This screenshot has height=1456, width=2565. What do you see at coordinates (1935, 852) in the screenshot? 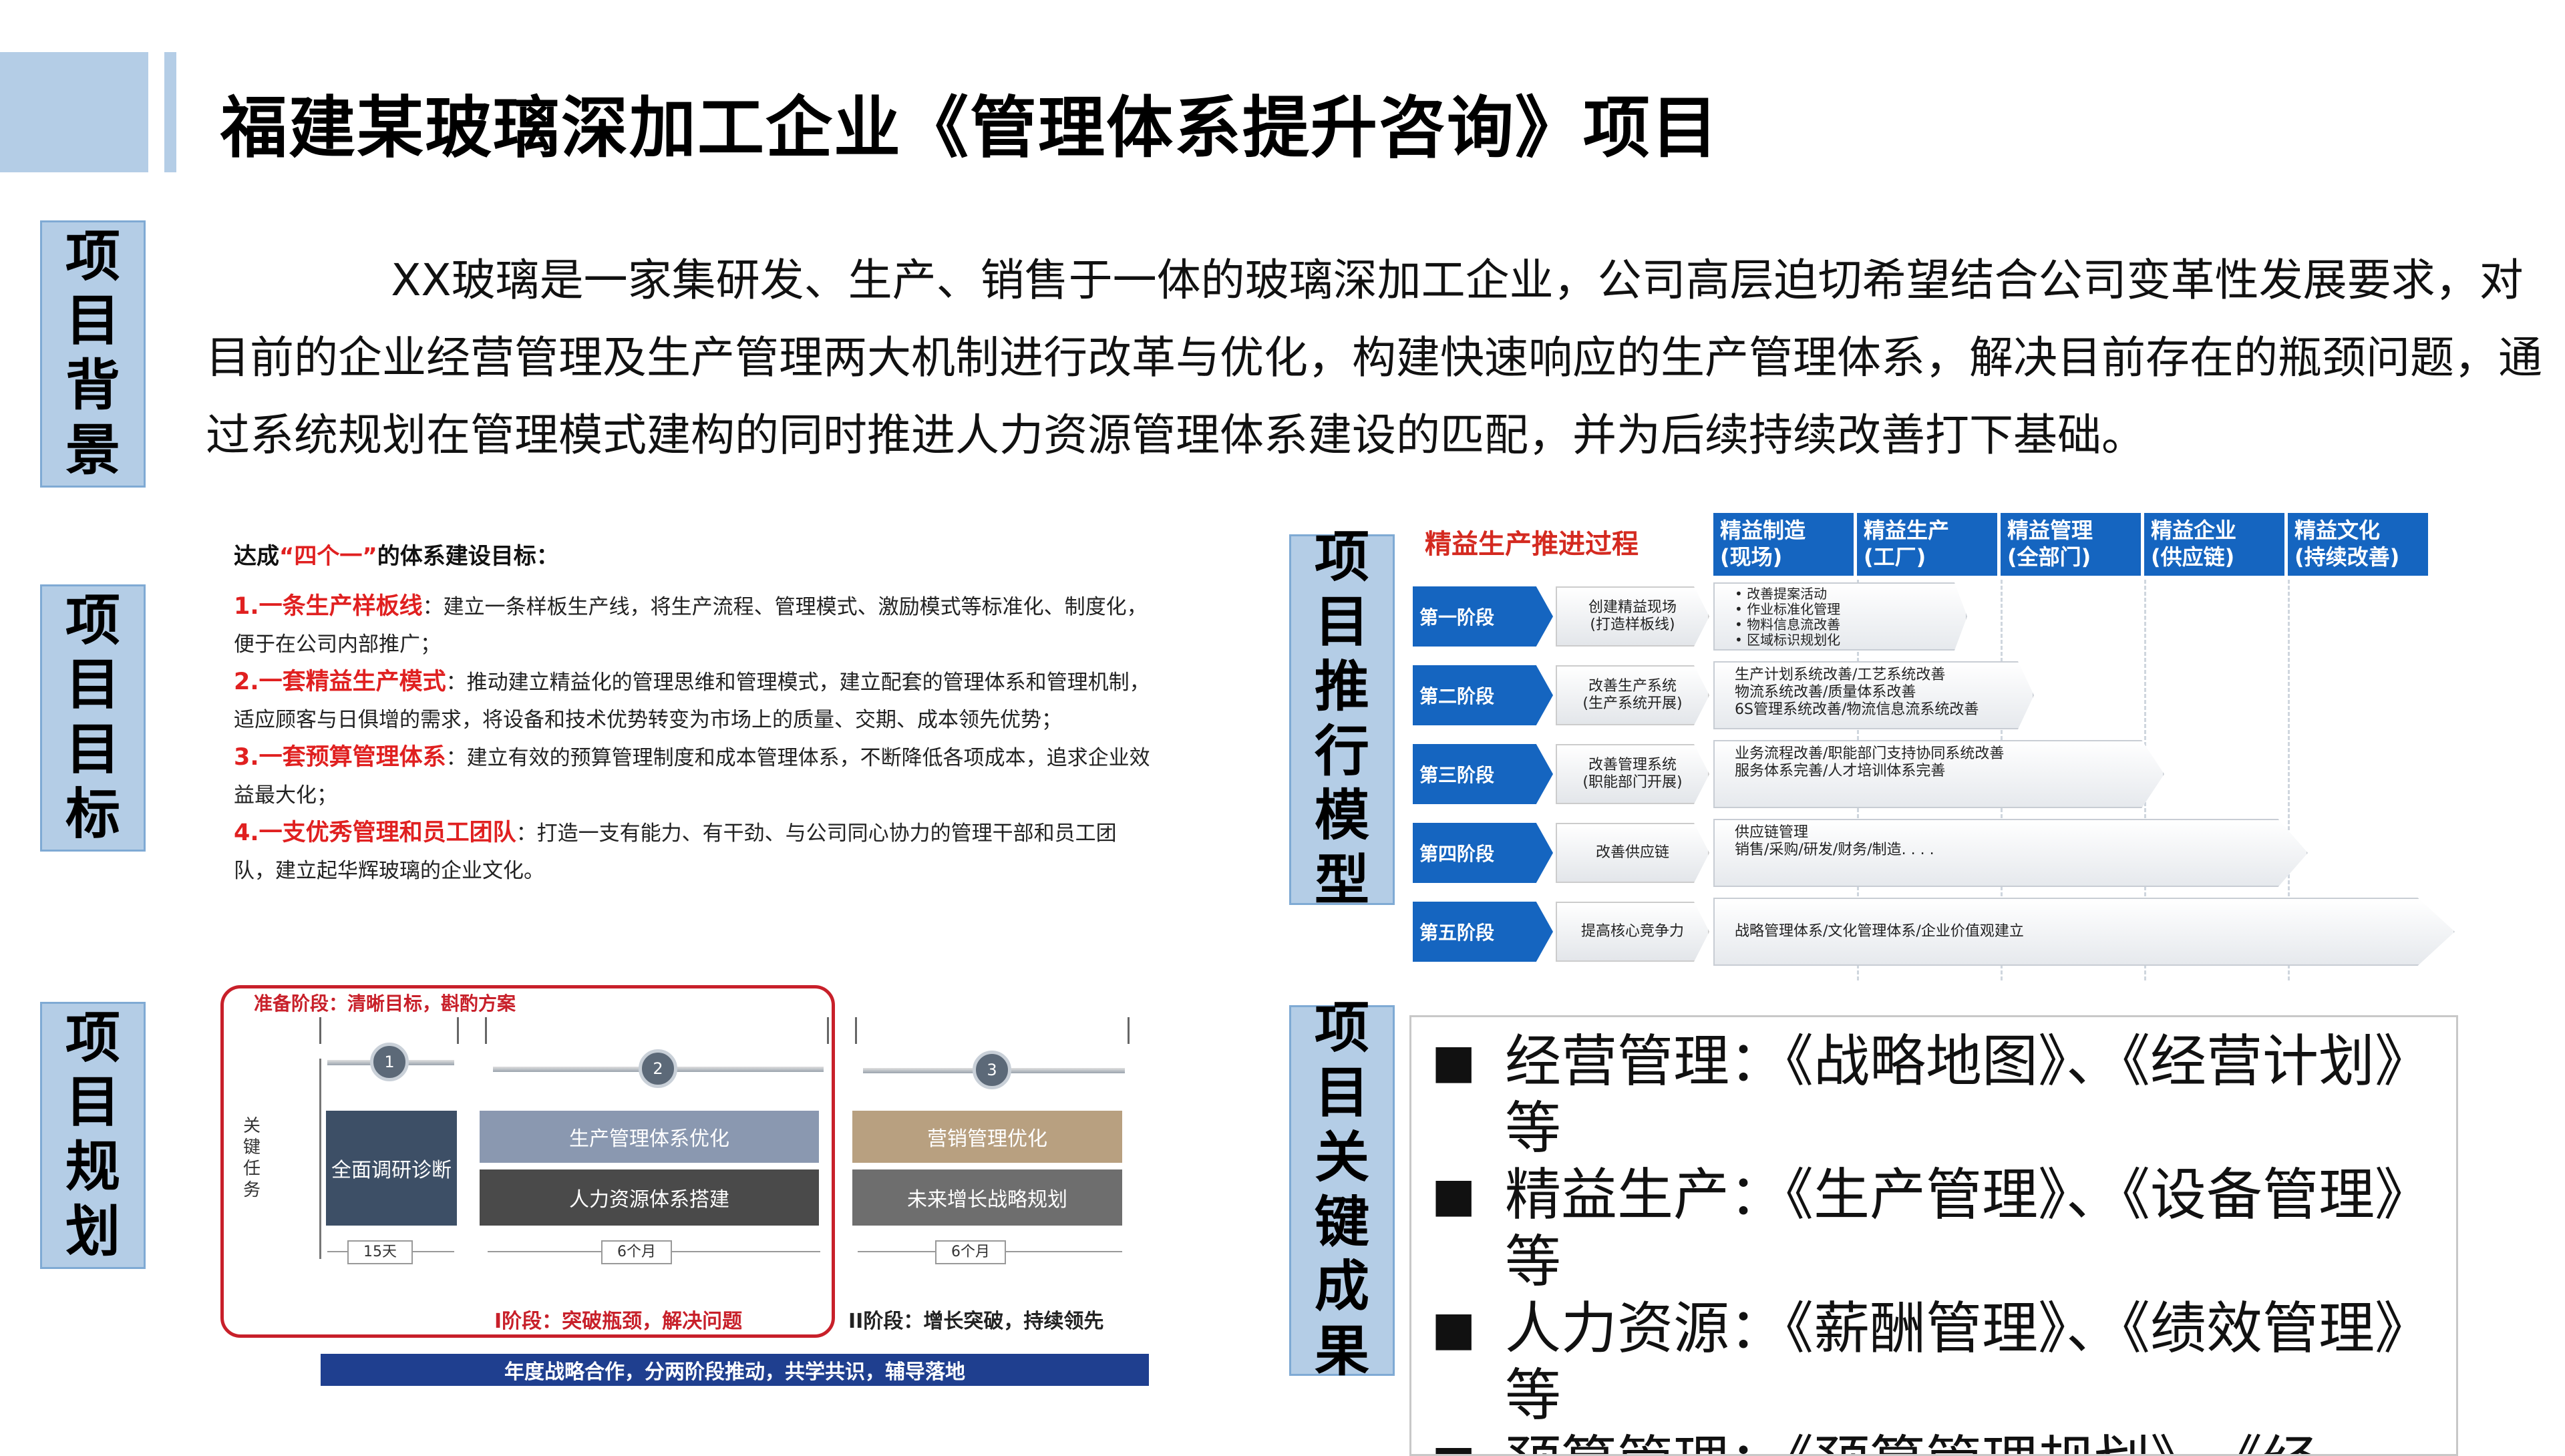
I see `model-phase-row: 第四阶段 改善供应链 供应链管理 销售/采购/研发/财务/制造. . . .` at bounding box center [1935, 852].